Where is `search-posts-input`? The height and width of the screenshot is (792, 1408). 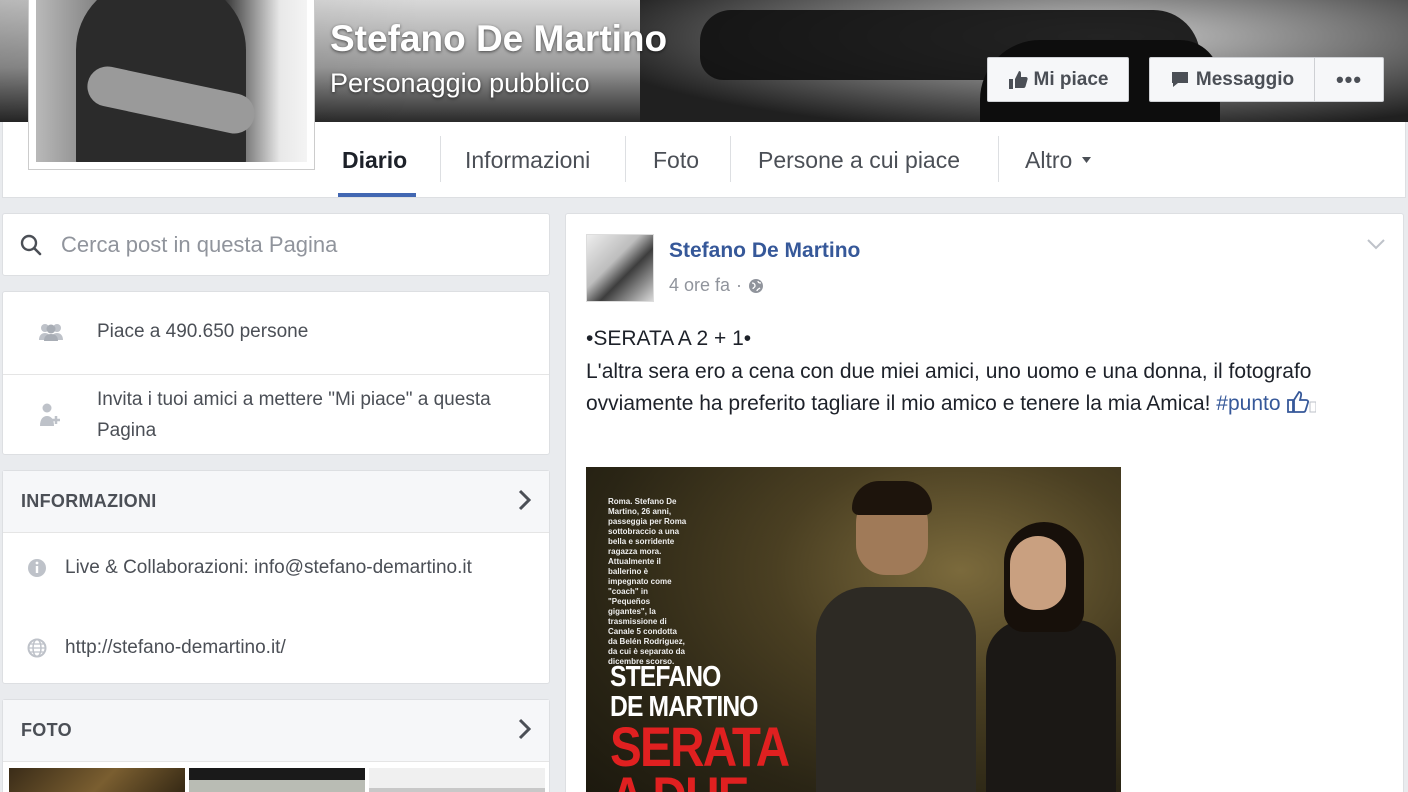
search-posts-input is located at coordinates (291, 244).